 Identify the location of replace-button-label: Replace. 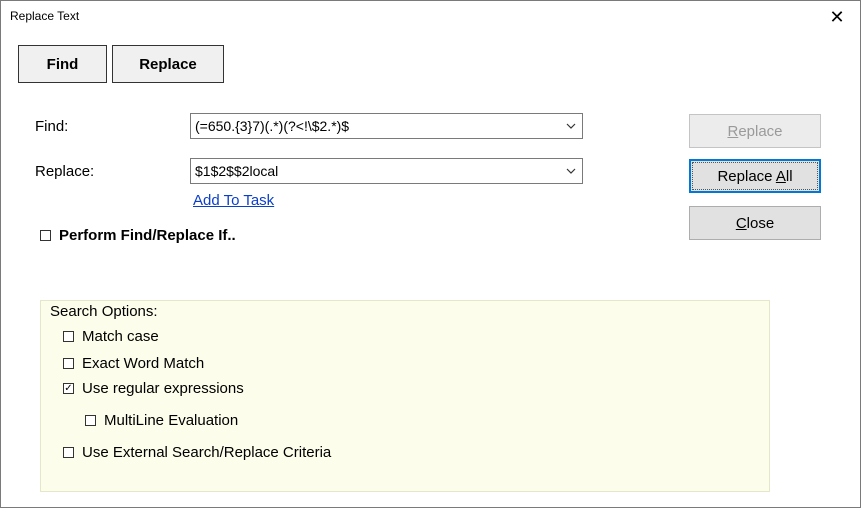
(755, 131).